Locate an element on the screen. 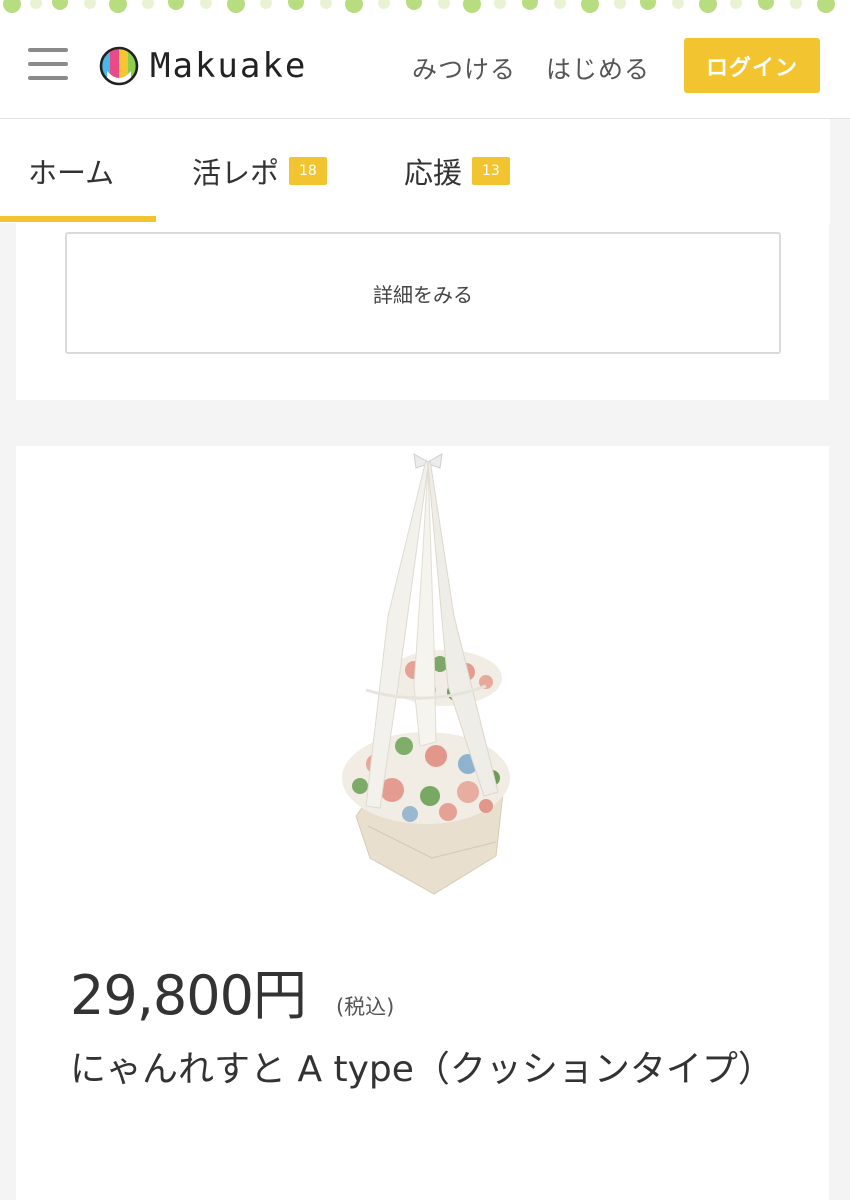 Image resolution: width=850 pixels, height=1200 pixels. count-badge: 13 is located at coordinates (491, 171).